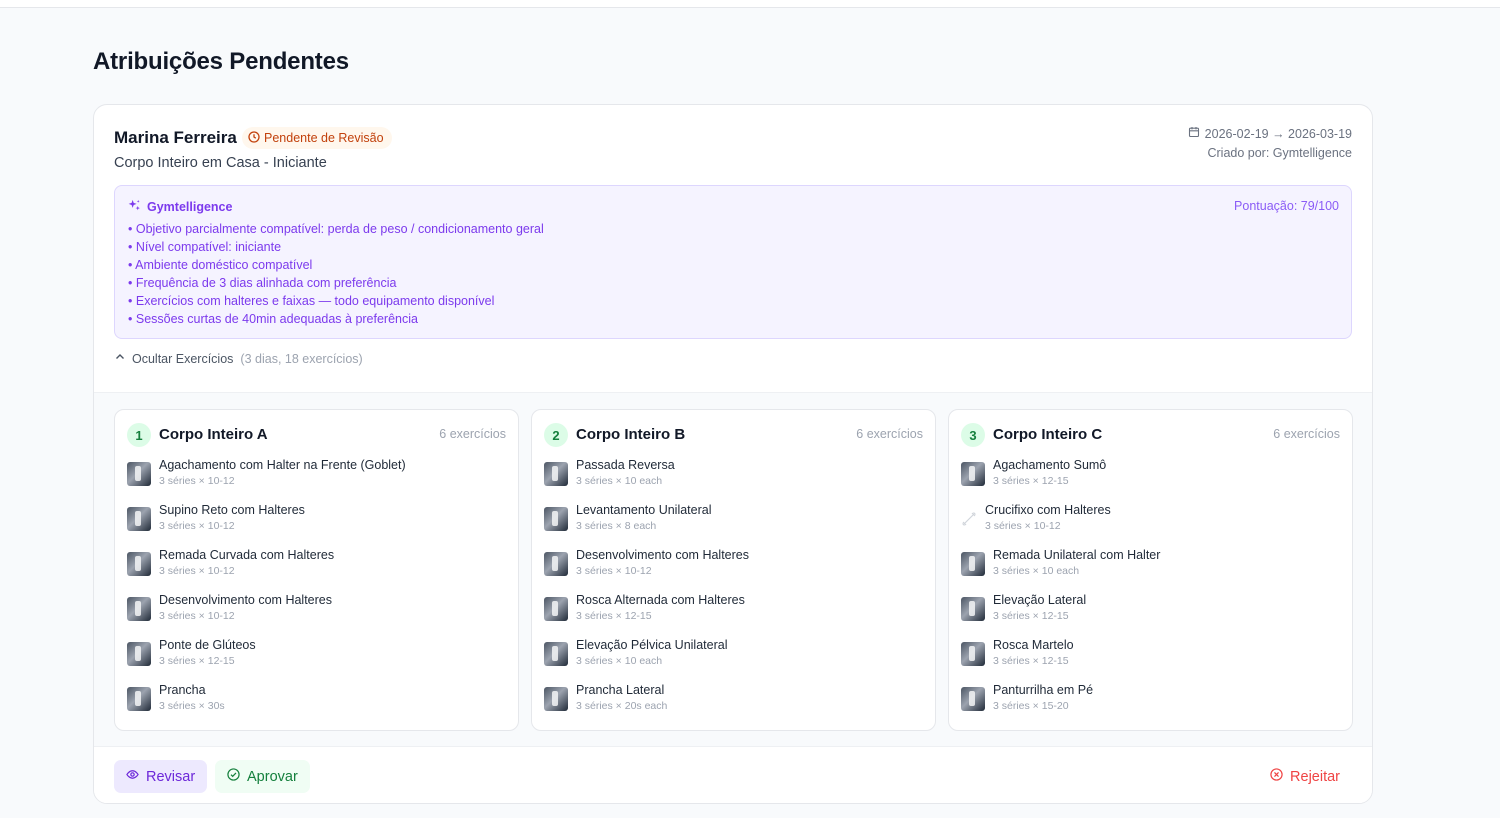  I want to click on ai-note: Ambiente doméstico compatível, so click(336, 265).